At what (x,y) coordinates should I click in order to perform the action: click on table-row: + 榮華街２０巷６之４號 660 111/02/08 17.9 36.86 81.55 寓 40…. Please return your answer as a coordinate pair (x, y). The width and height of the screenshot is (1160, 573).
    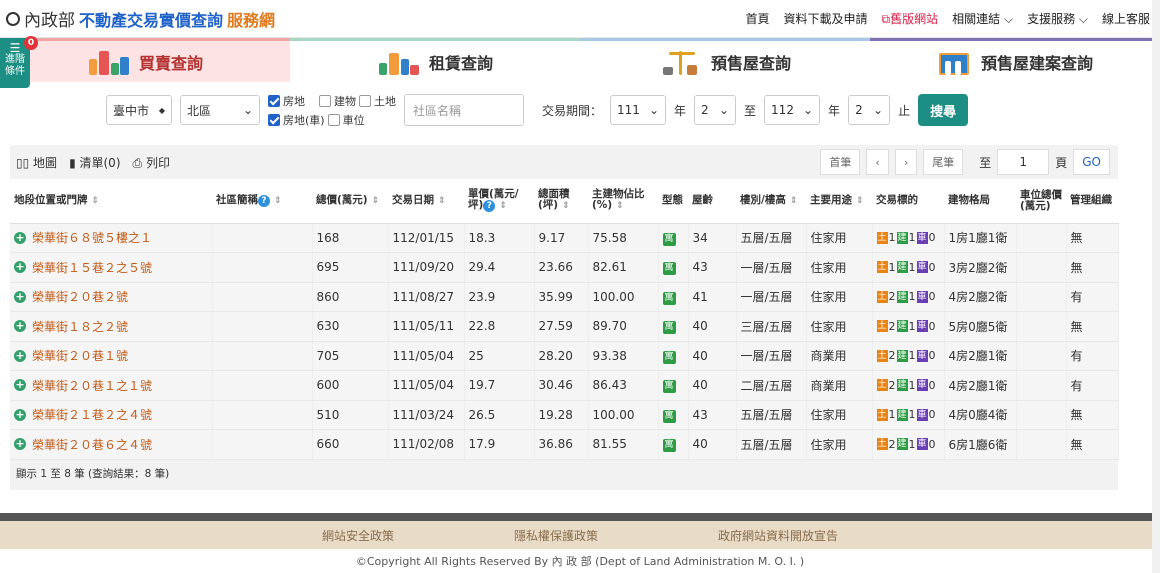
    Looking at the image, I should click on (564, 444).